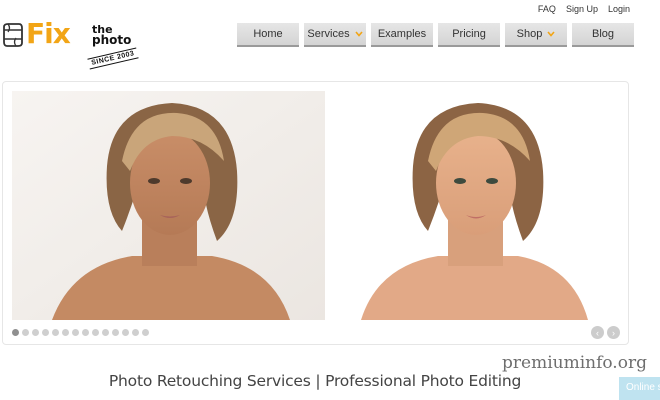 The height and width of the screenshot is (400, 660). Describe the element at coordinates (13, 35) in the screenshot. I see `film-roll-logo-icon` at that location.